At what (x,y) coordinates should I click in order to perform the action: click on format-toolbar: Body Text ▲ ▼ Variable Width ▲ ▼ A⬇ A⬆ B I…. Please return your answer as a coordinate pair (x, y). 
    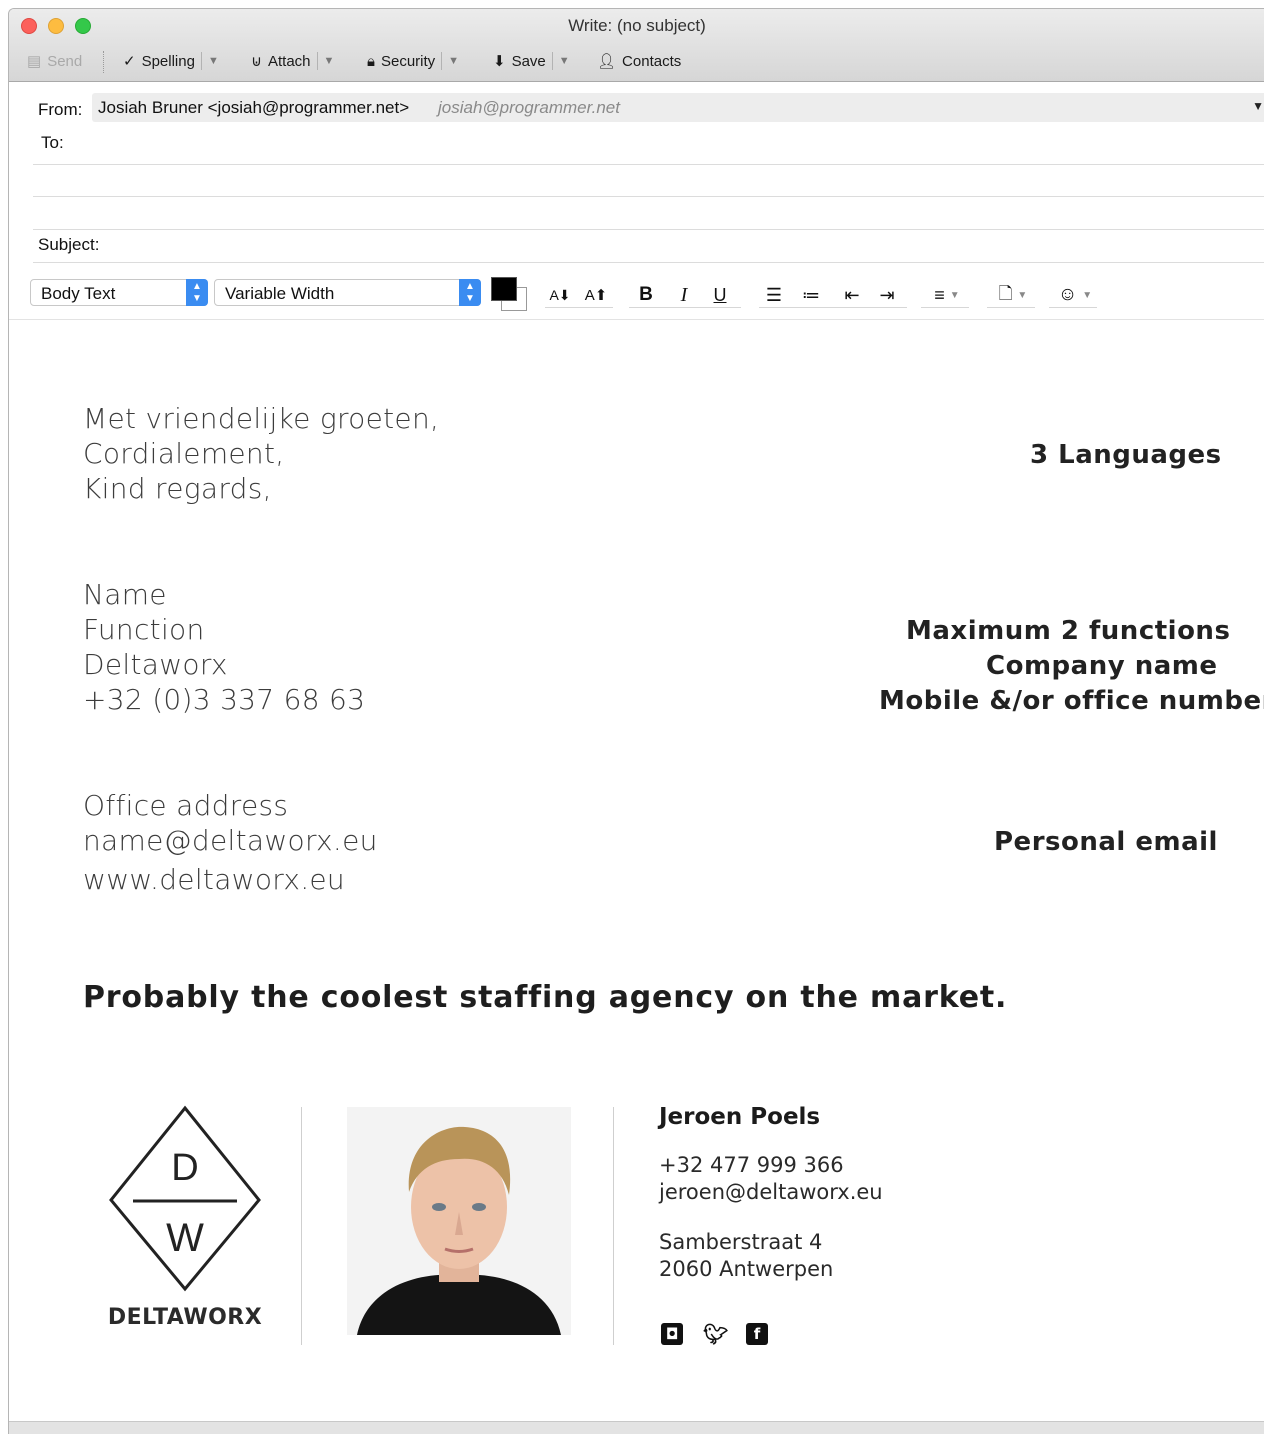
    Looking at the image, I should click on (636, 294).